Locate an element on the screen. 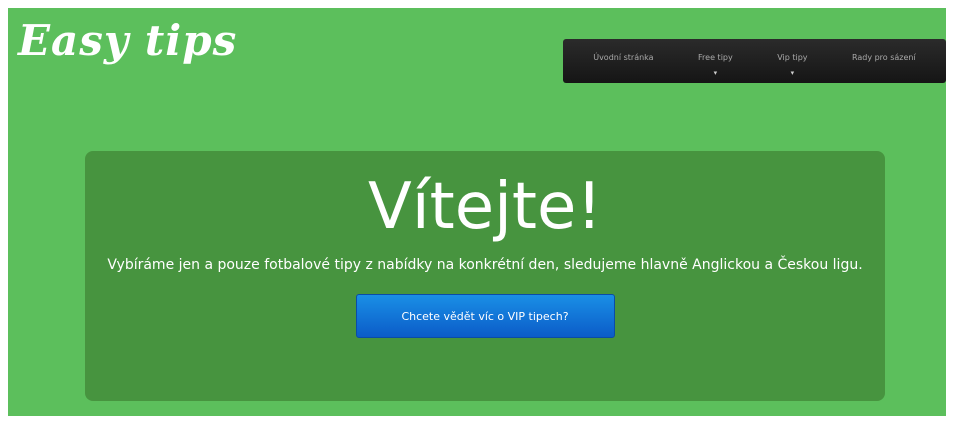 This screenshot has width=954, height=423. nav-item-betting-advice: Rady pro sázení is located at coordinates (884, 57).